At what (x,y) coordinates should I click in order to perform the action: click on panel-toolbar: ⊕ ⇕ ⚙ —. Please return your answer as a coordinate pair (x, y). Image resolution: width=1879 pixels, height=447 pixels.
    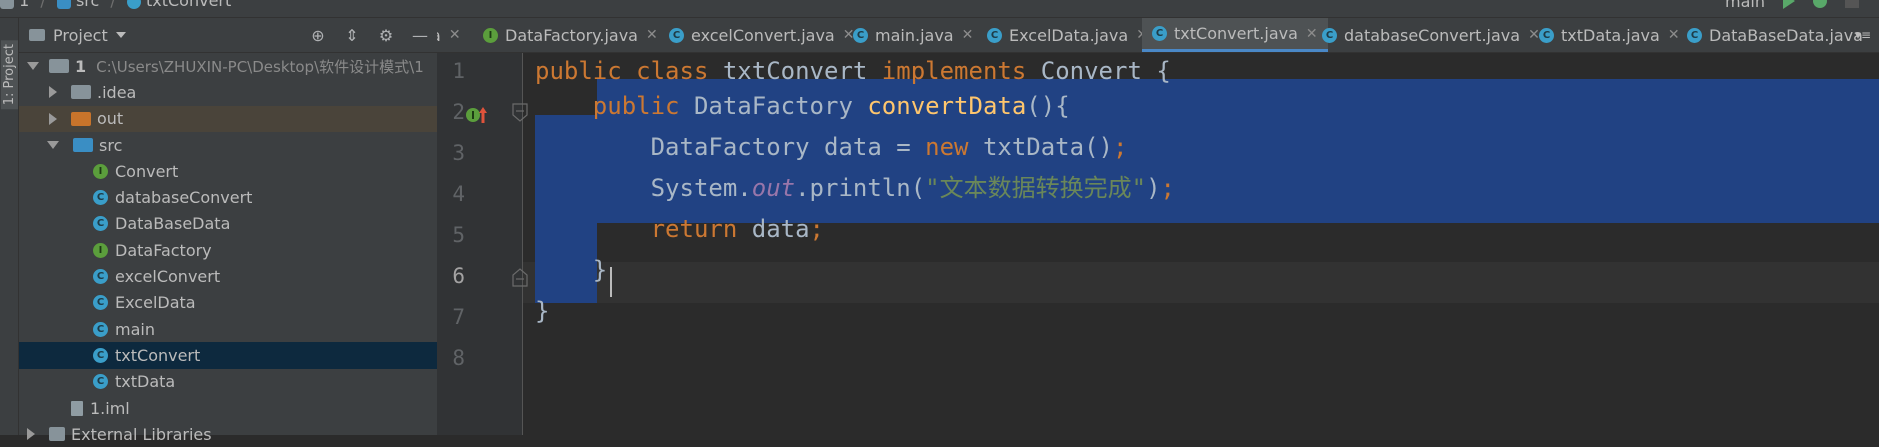
    Looking at the image, I should click on (369, 35).